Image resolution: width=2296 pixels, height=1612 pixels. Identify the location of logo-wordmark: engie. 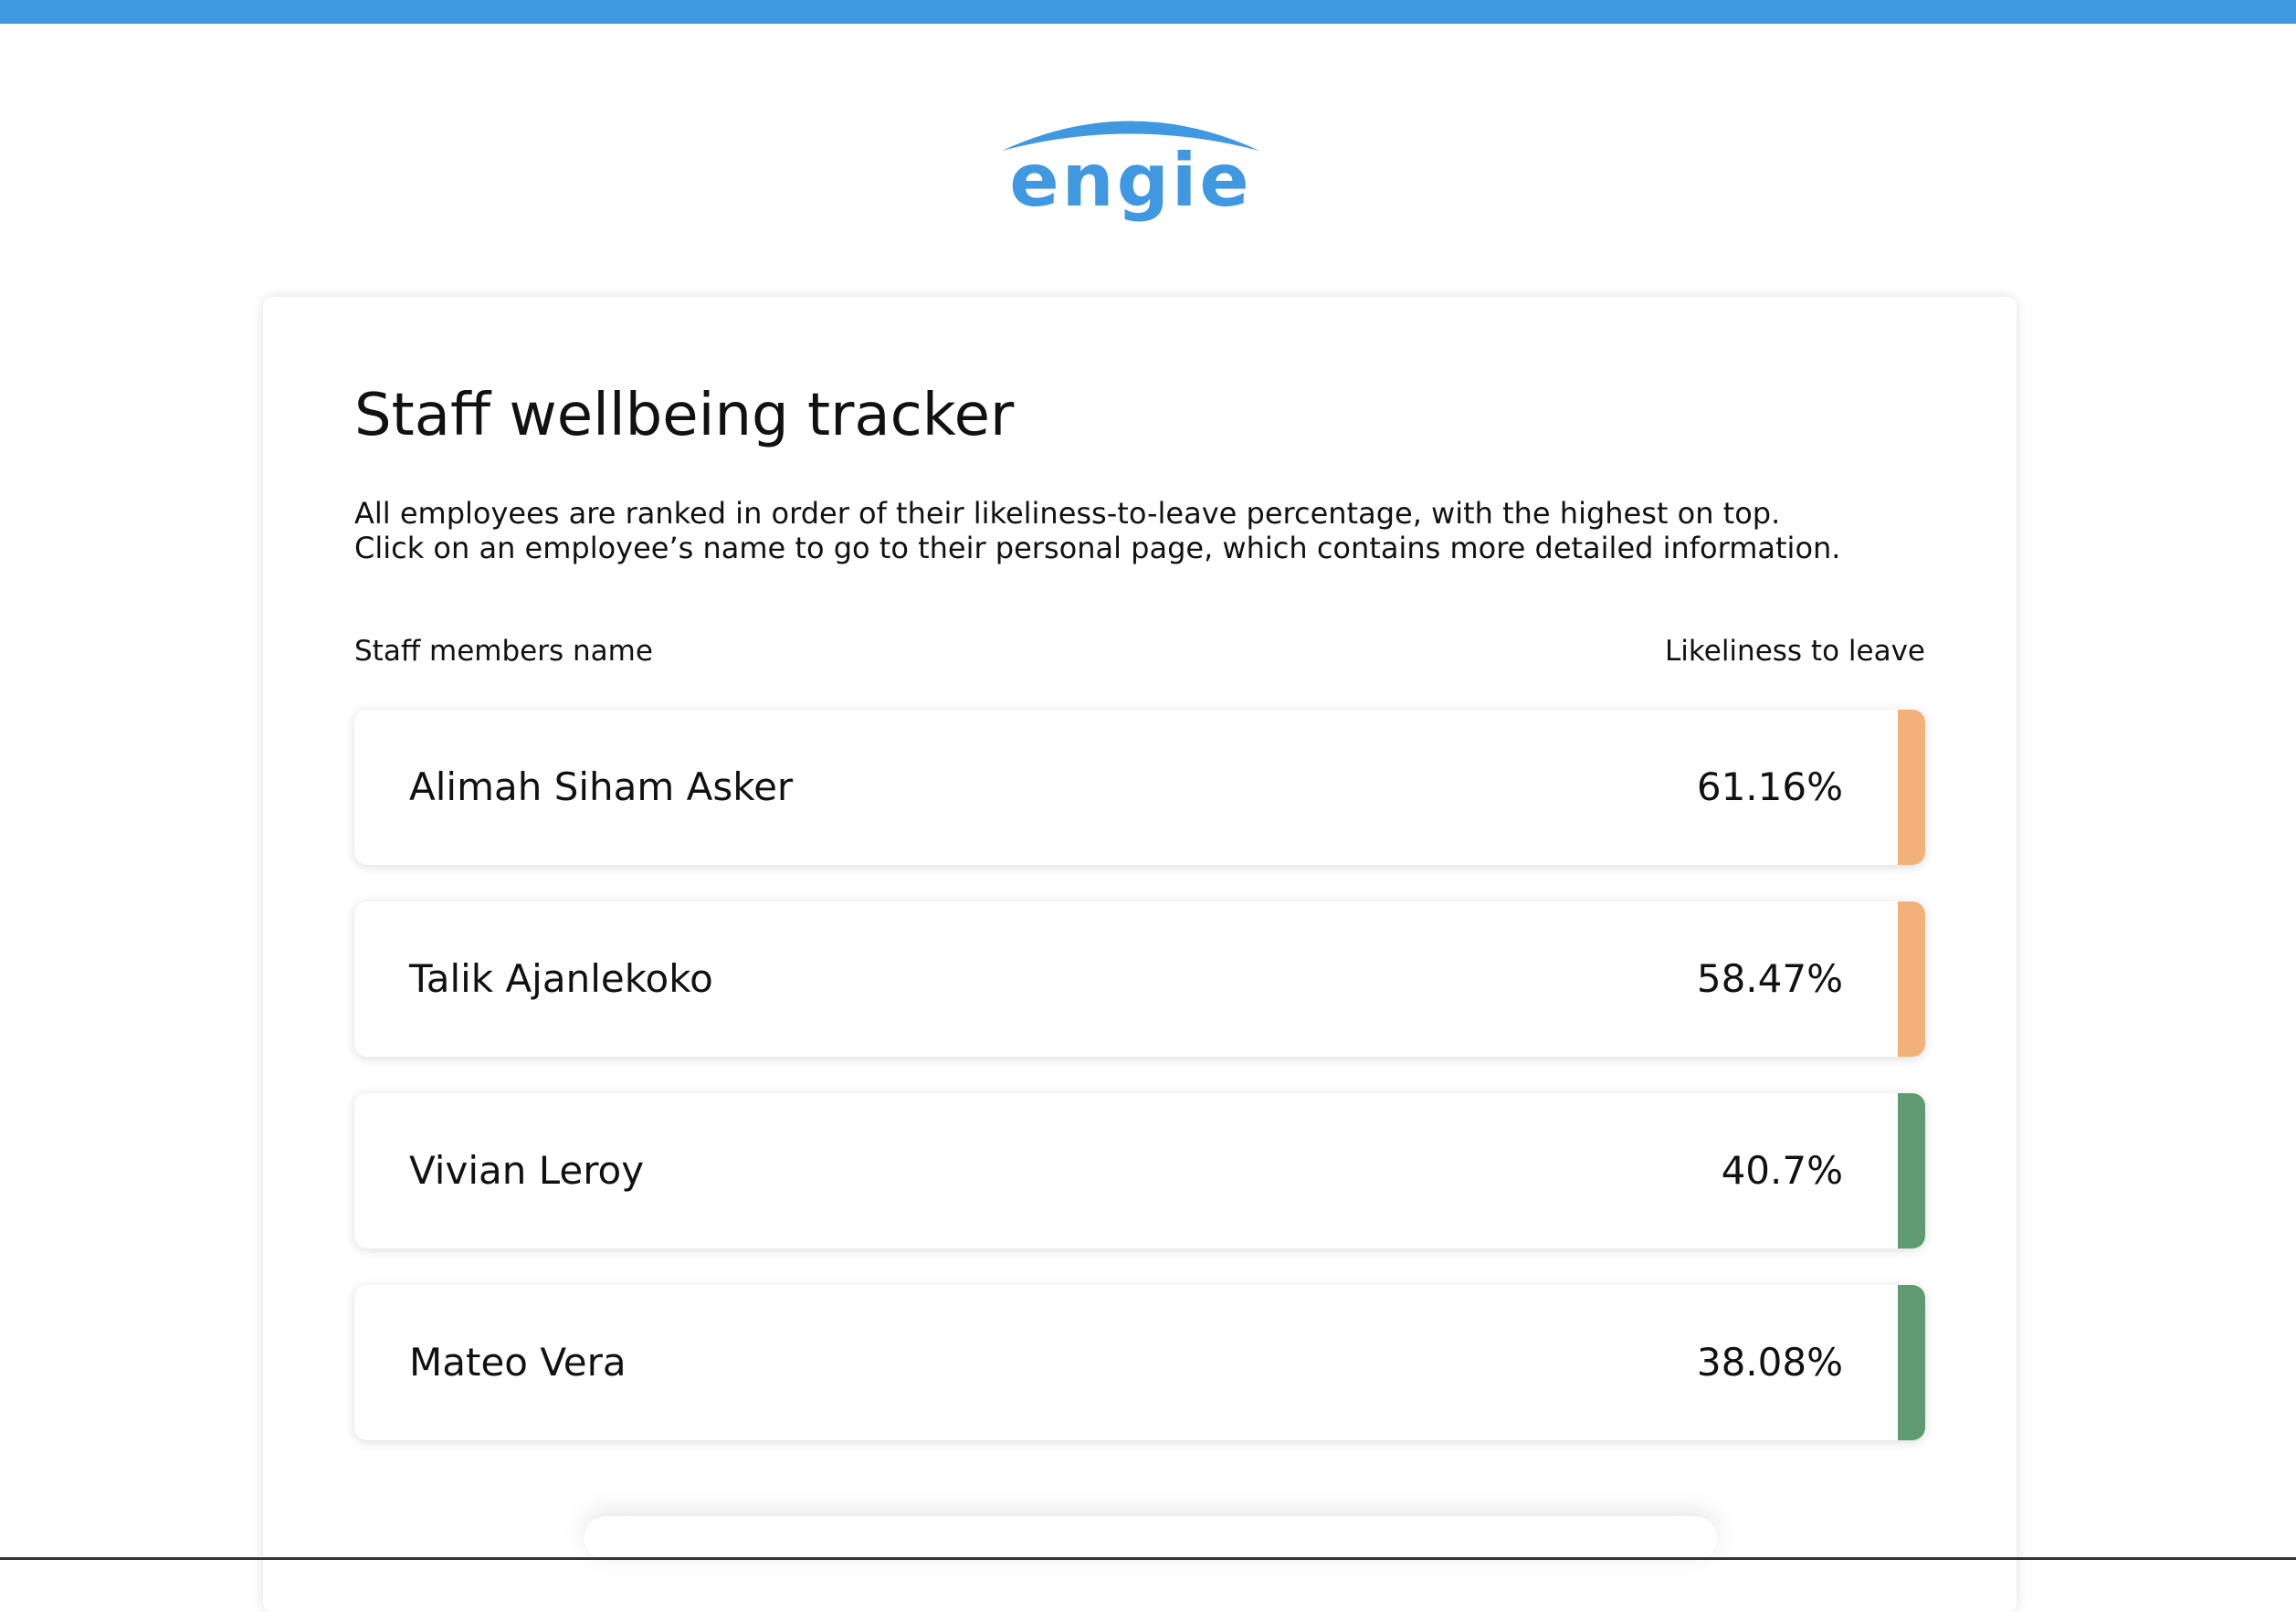
(1130, 181).